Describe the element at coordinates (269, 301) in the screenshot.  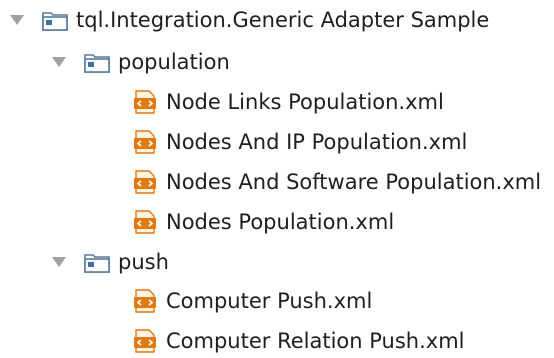
I see `file-label: Computer Push.xml` at that location.